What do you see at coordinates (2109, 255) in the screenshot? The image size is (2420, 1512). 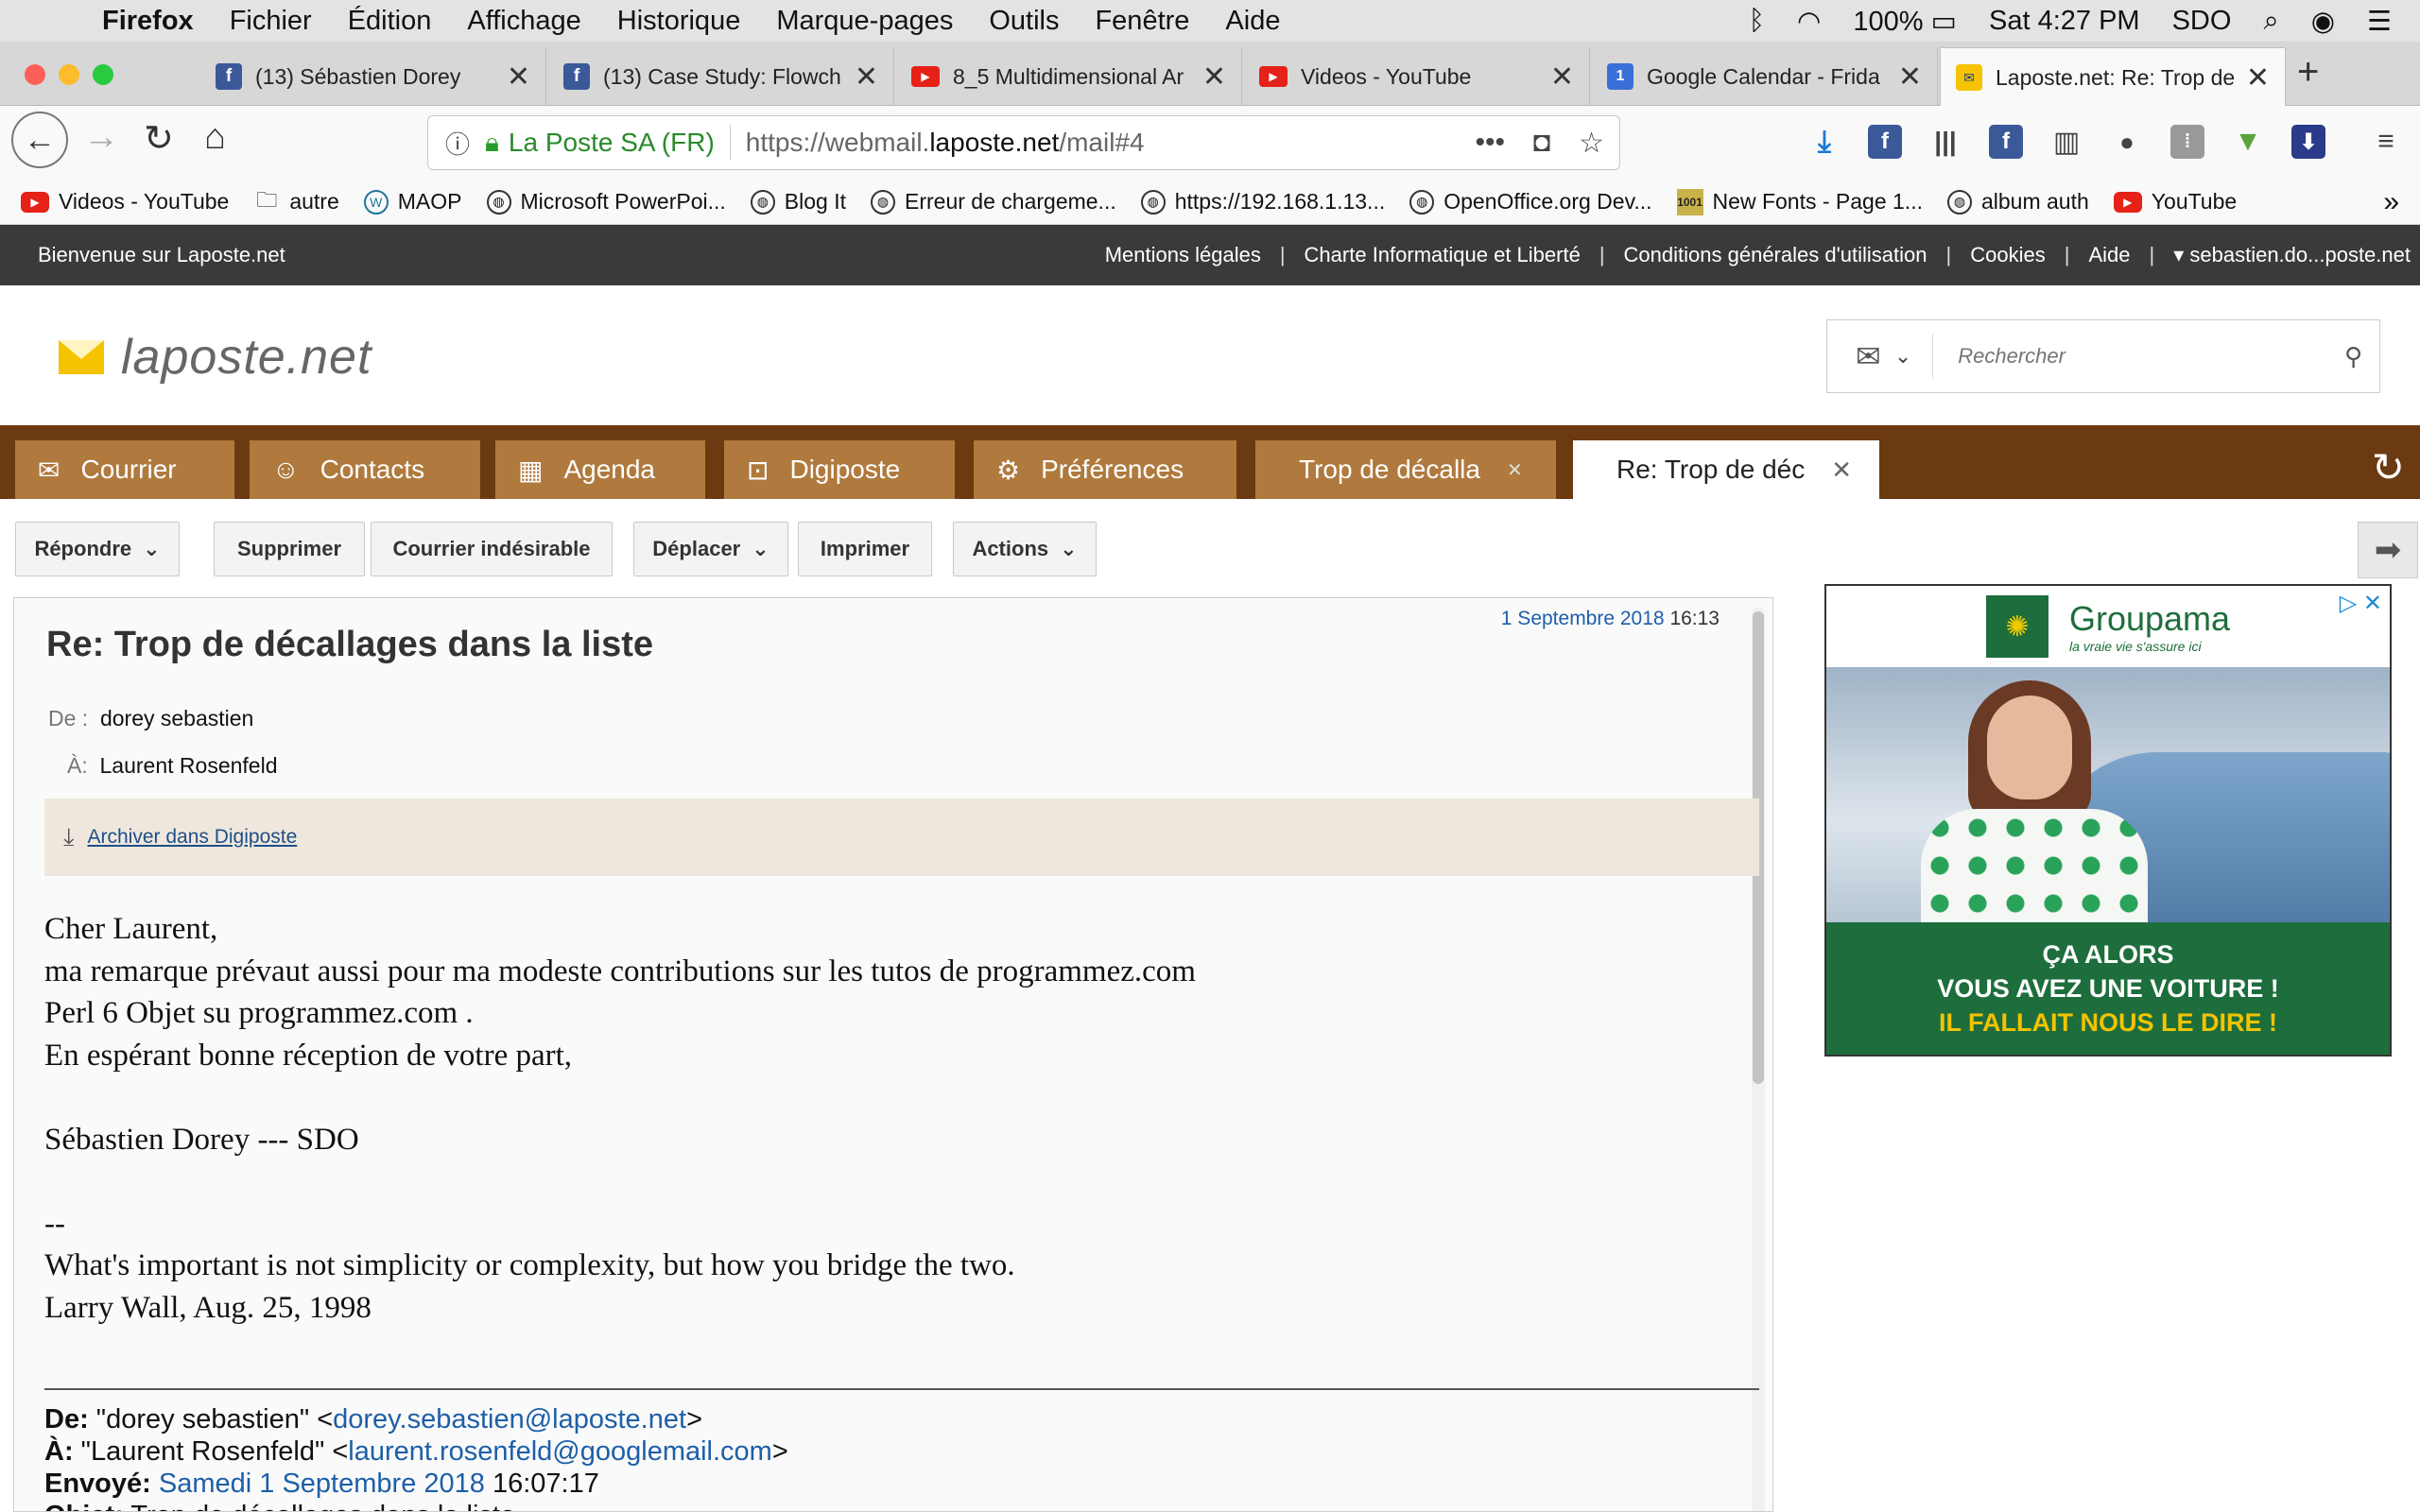 I see `link-aide: Aide` at bounding box center [2109, 255].